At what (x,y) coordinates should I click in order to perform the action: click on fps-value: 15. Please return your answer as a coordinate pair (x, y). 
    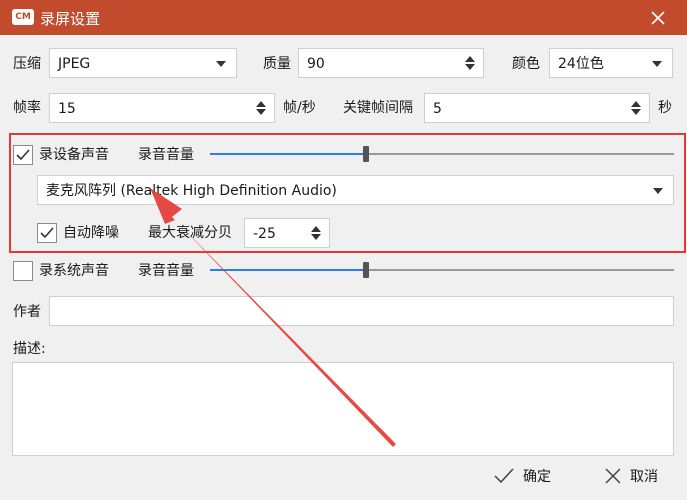
    Looking at the image, I should click on (67, 109).